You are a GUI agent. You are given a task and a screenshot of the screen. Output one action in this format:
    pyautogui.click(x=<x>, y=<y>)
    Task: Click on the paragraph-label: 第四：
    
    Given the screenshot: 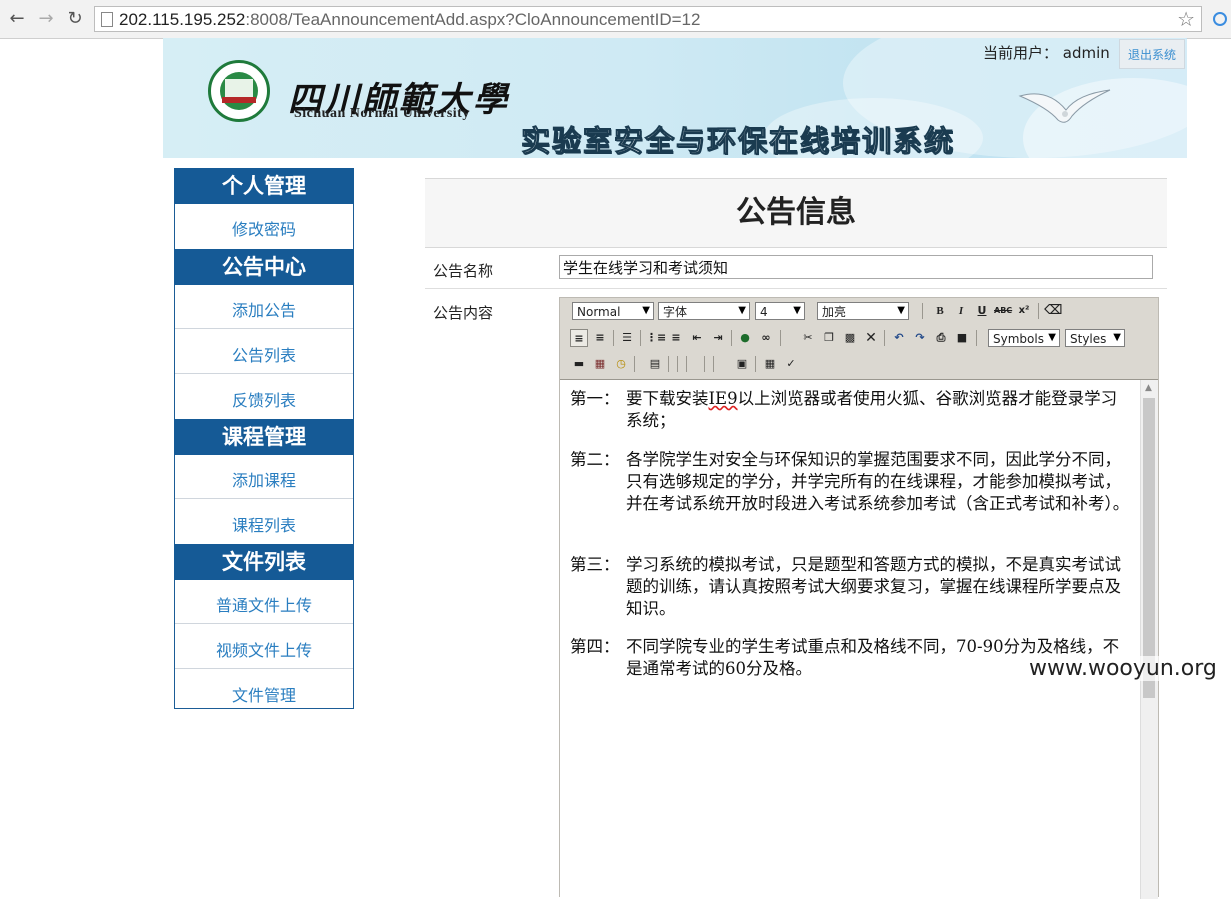 What is the action you would take?
    pyautogui.click(x=595, y=646)
    